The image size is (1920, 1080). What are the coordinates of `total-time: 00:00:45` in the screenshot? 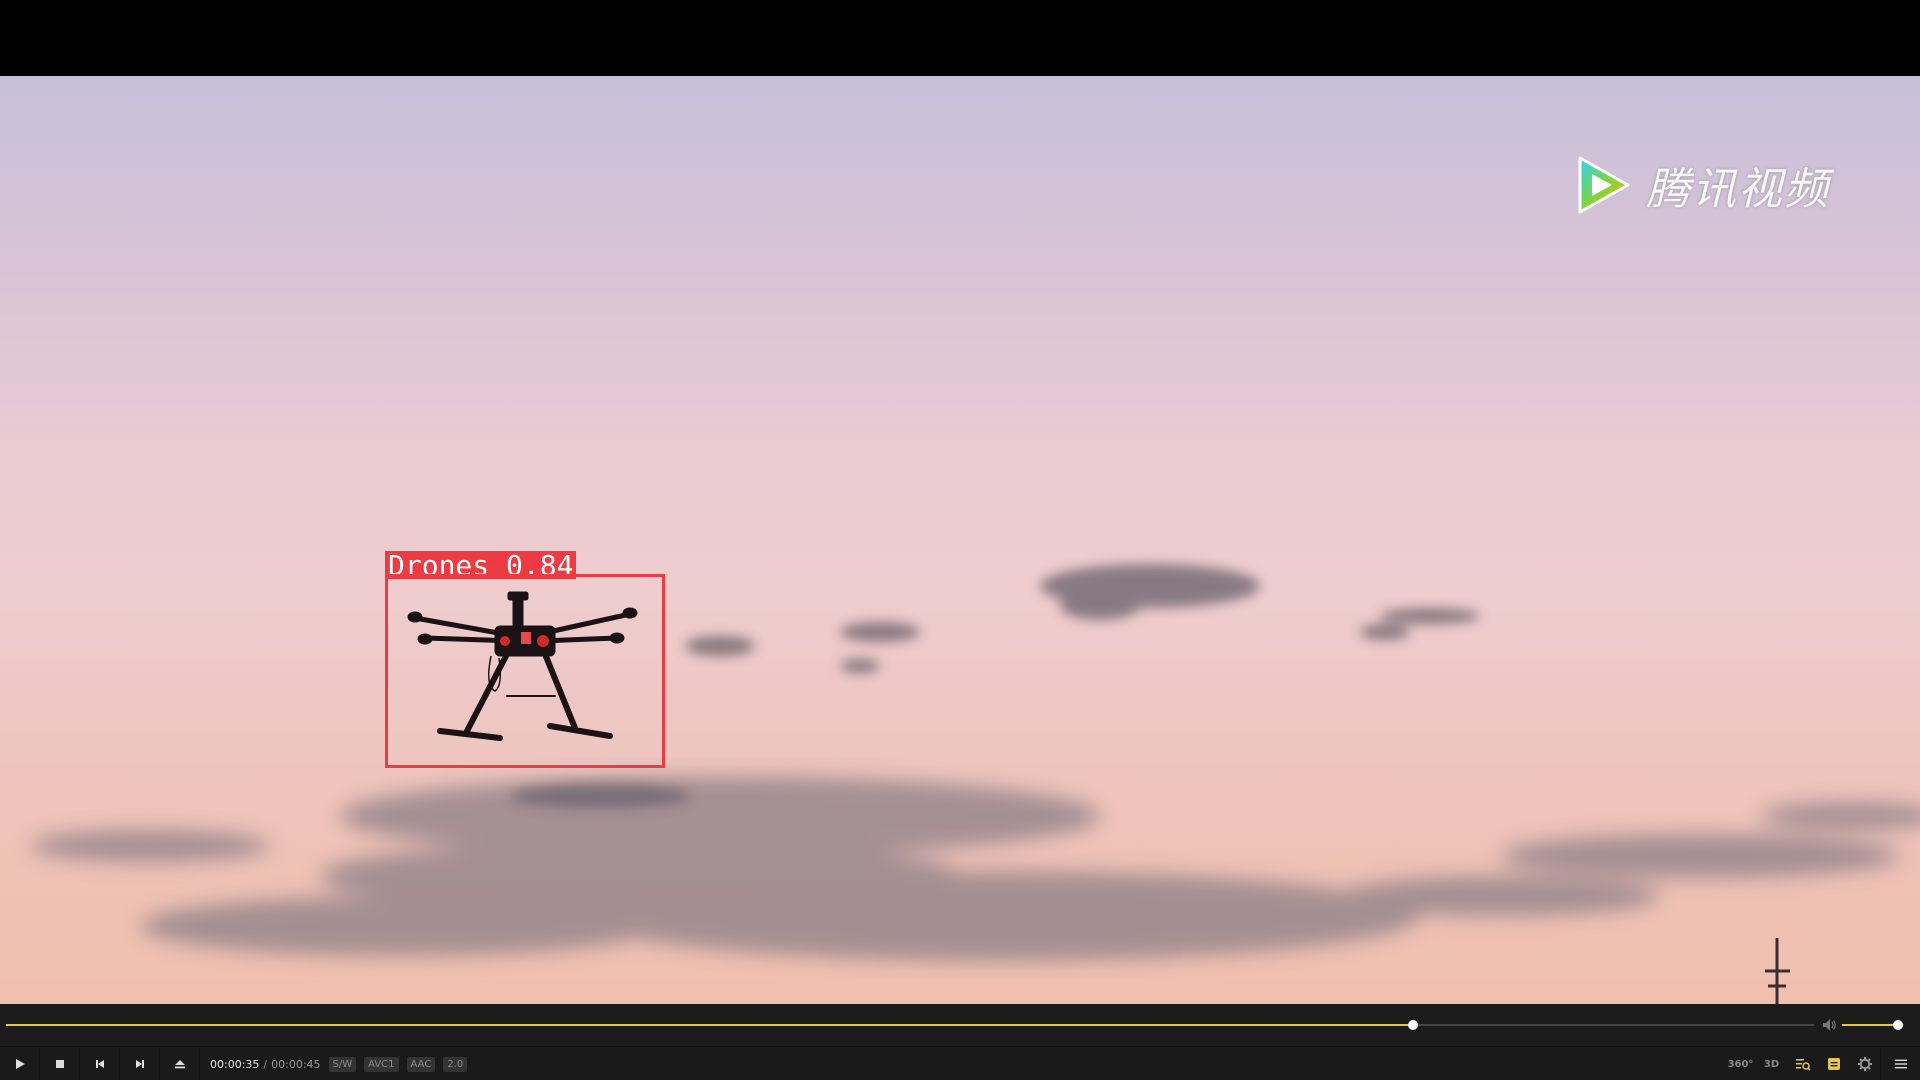 It's located at (296, 1064).